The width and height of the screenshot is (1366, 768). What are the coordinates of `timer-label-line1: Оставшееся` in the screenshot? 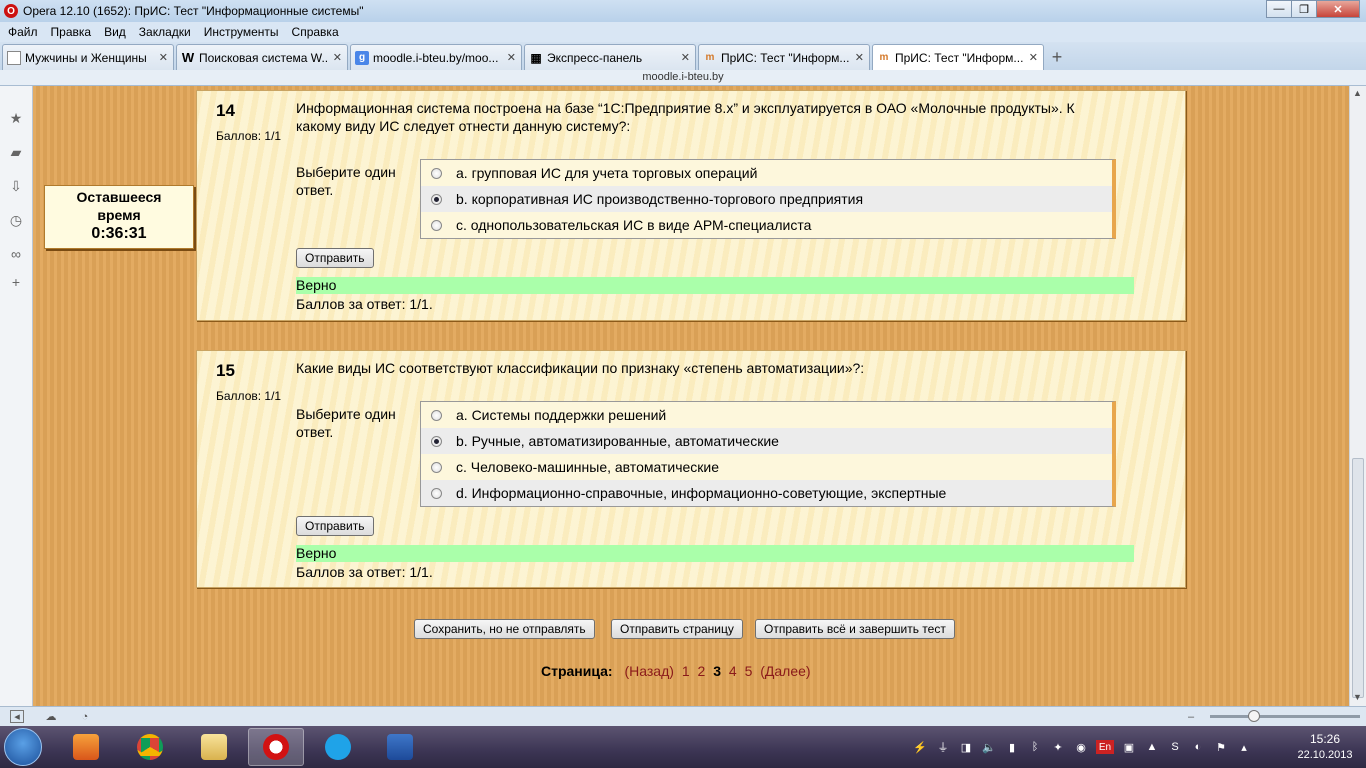 It's located at (119, 197).